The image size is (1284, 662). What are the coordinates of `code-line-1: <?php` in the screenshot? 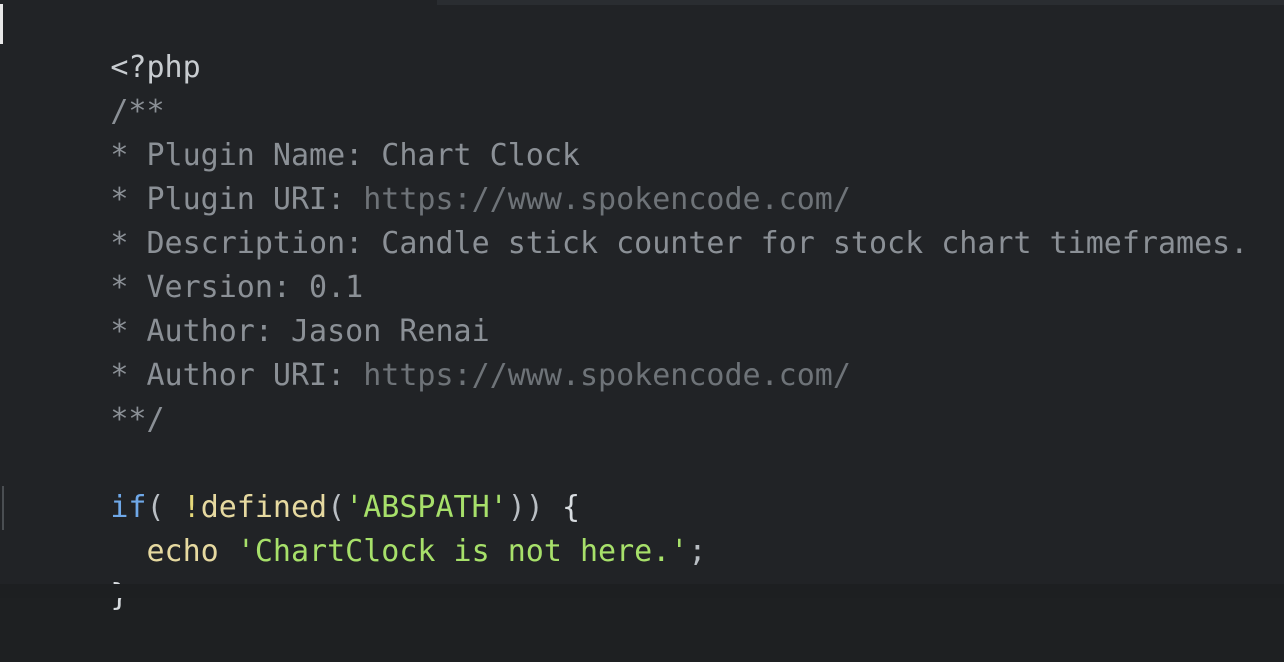 It's located at (642, 43).